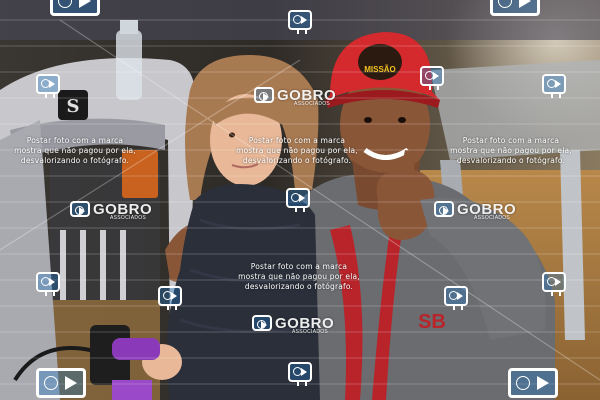 Image resolution: width=600 pixels, height=400 pixels. What do you see at coordinates (380, 69) in the screenshot?
I see `cap-logo-text: MISSÃO` at bounding box center [380, 69].